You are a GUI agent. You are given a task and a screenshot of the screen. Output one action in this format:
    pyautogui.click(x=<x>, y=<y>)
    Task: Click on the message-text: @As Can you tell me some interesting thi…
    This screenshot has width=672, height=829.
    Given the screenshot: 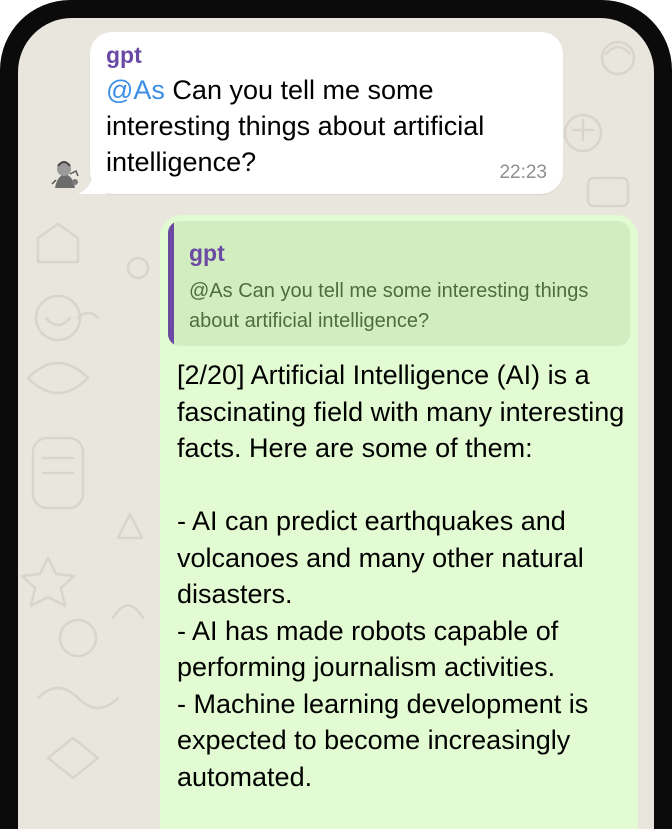 What is the action you would take?
    pyautogui.click(x=321, y=126)
    